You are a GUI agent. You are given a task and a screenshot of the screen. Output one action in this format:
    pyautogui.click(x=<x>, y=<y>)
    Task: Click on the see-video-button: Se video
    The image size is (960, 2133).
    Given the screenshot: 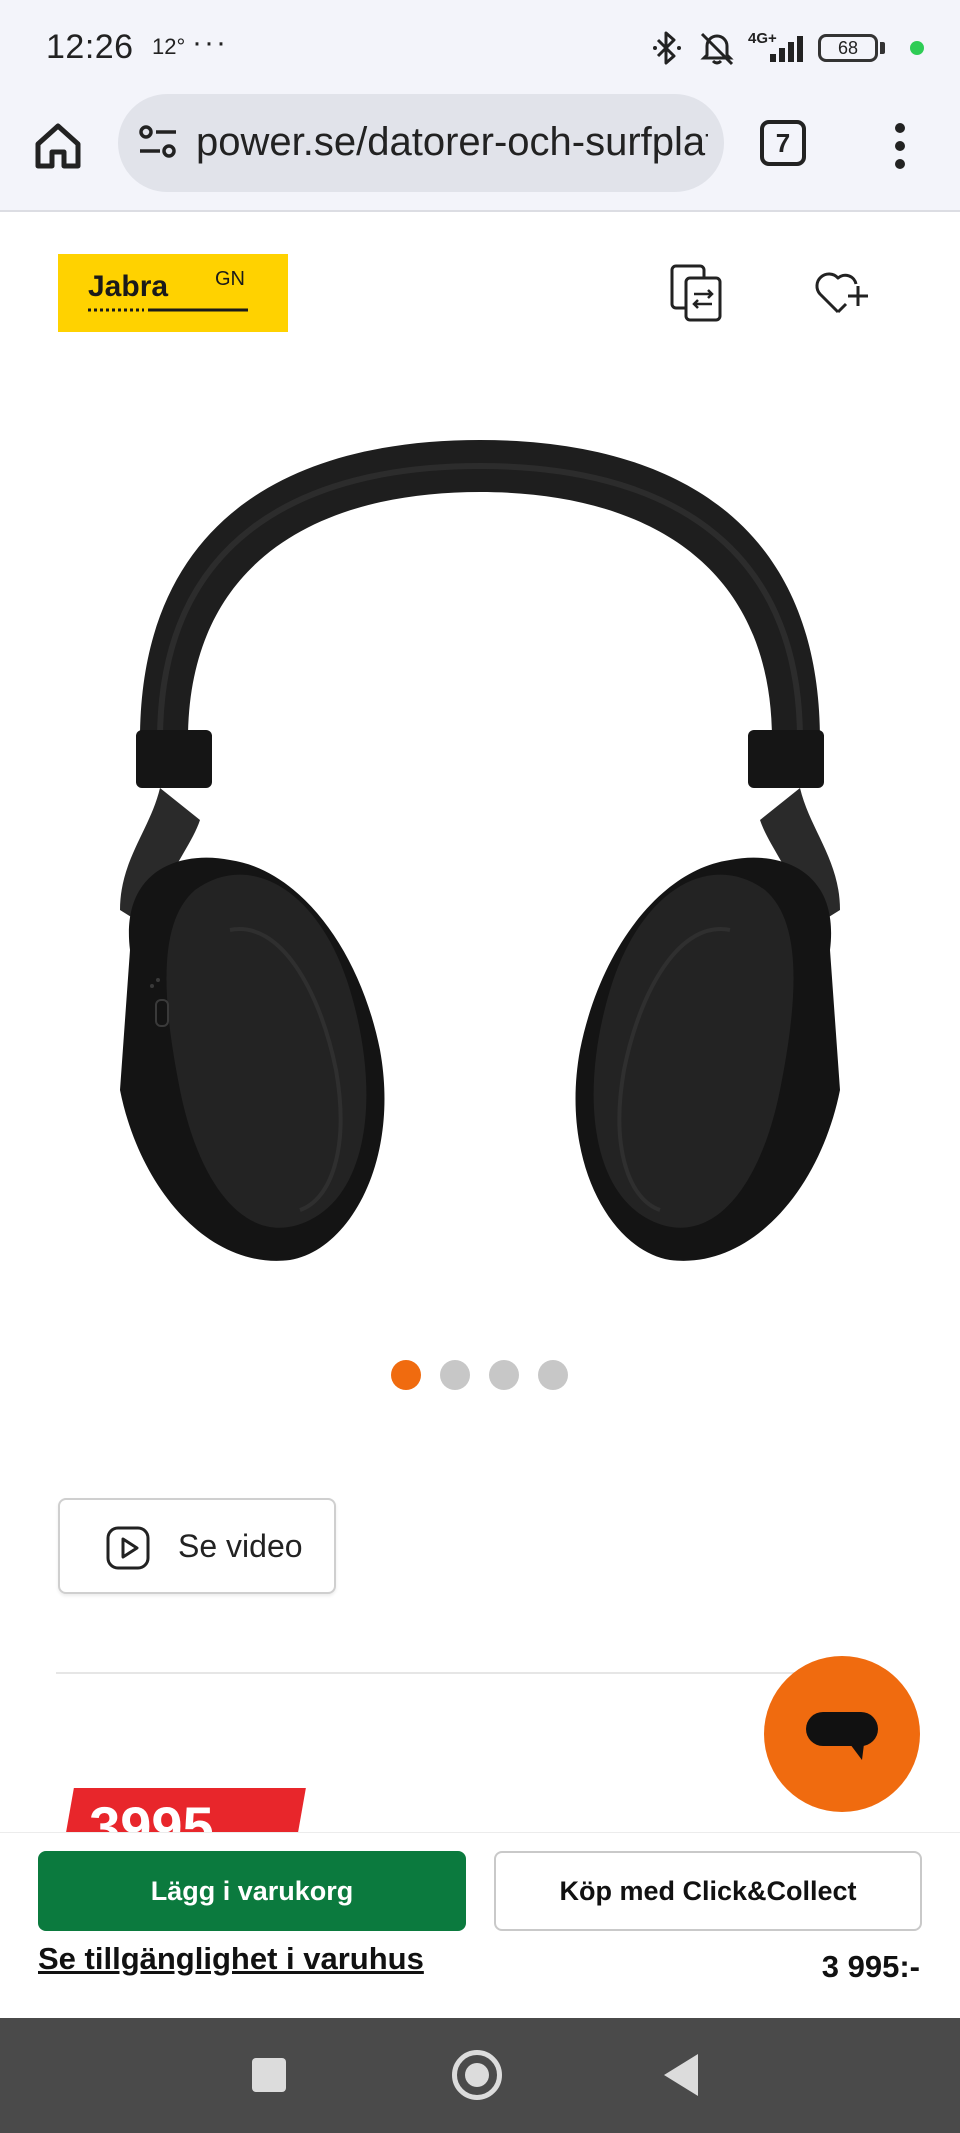 What is the action you would take?
    pyautogui.click(x=197, y=1546)
    